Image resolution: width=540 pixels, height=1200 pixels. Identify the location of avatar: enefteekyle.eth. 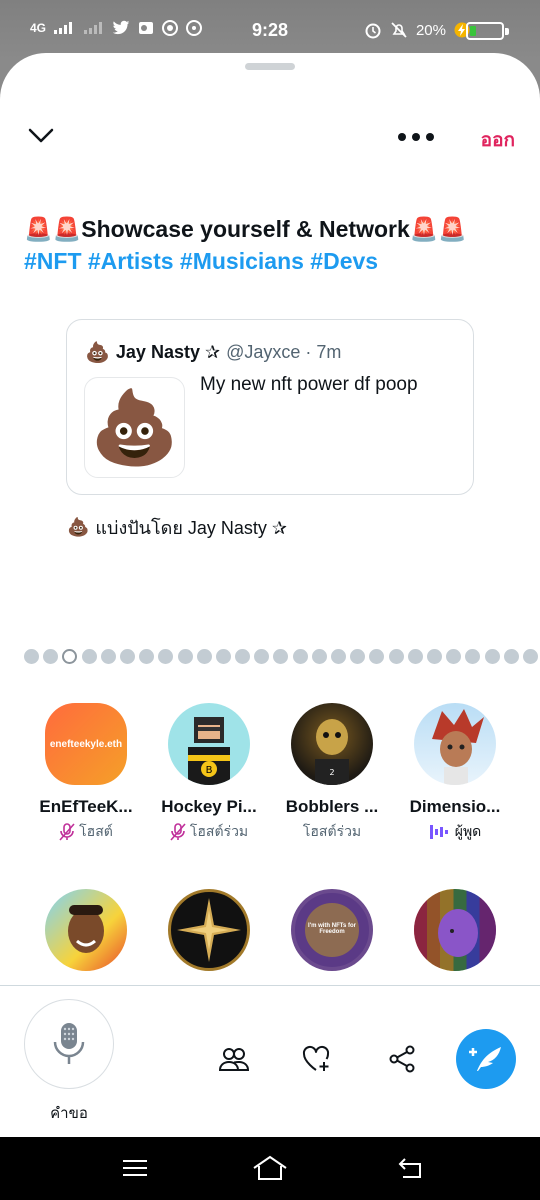
(86, 744).